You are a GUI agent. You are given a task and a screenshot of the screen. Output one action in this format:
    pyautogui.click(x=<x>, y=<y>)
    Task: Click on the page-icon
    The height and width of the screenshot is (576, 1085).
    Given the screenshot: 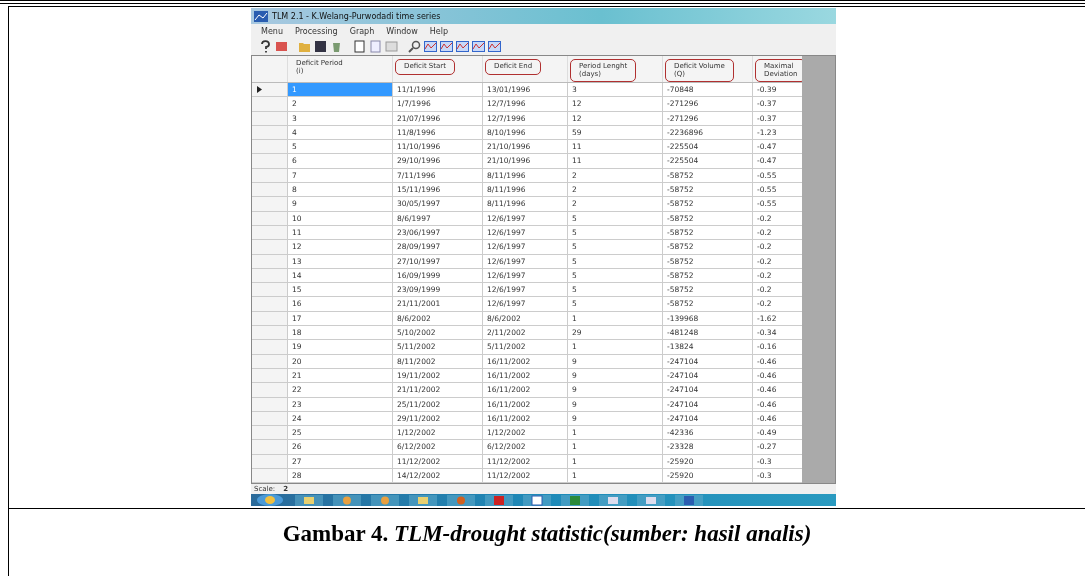 What is the action you would take?
    pyautogui.click(x=359, y=46)
    